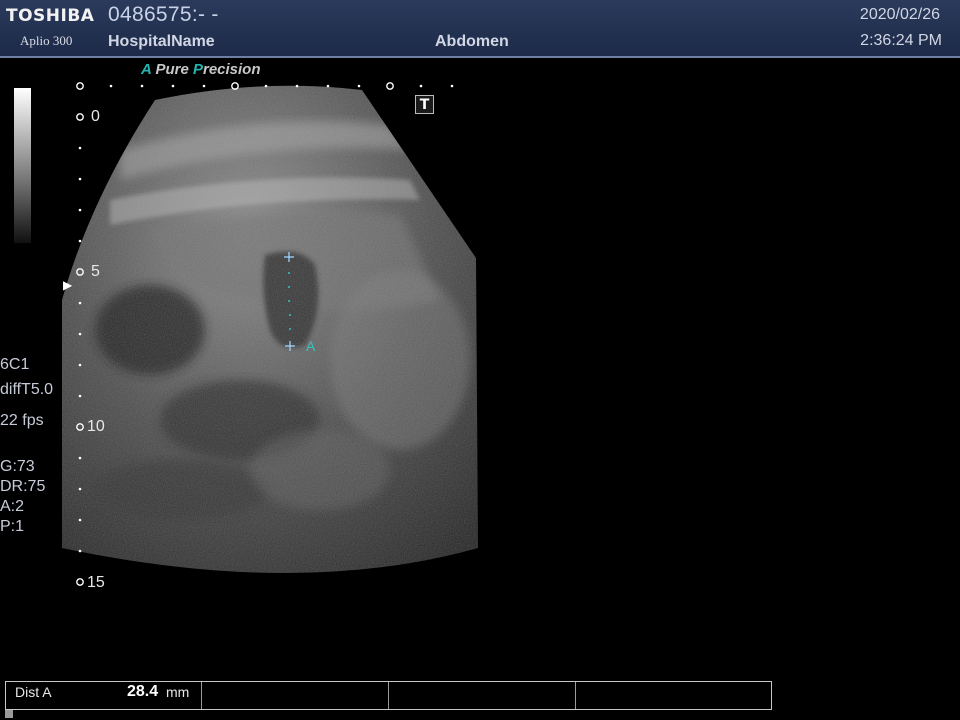 Image resolution: width=960 pixels, height=720 pixels. I want to click on status-indicator, so click(9, 714).